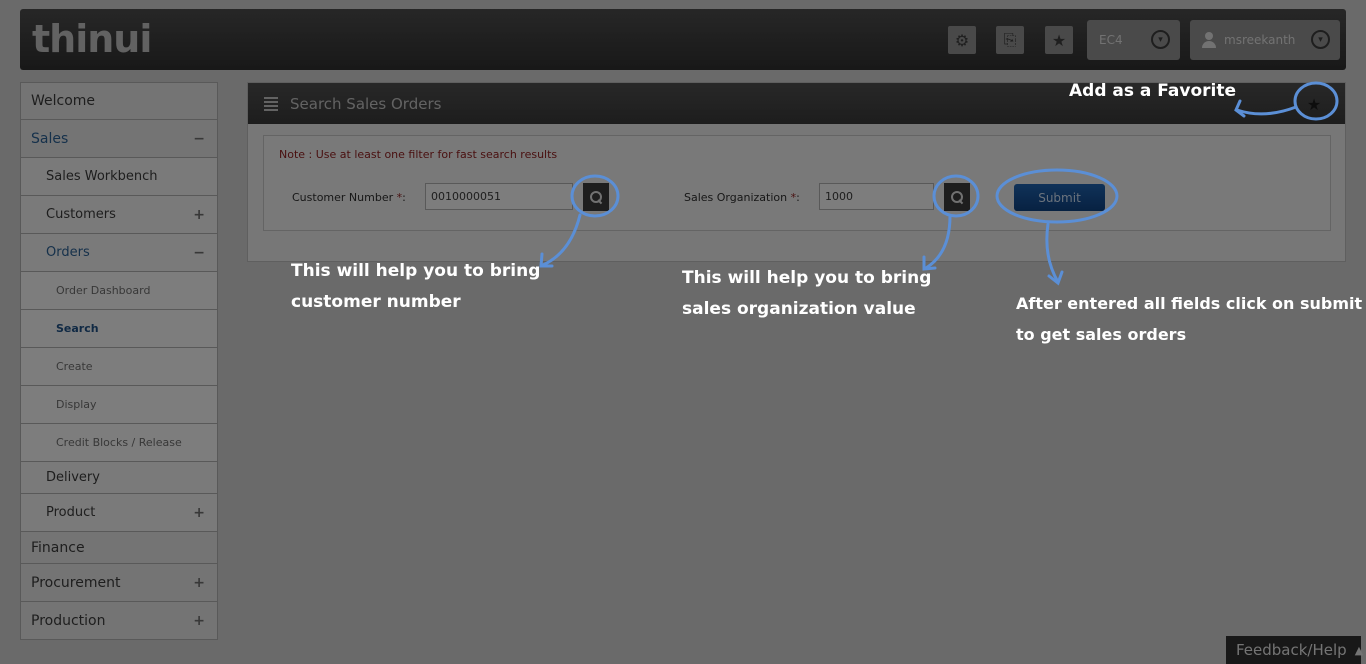 This screenshot has height=664, width=1366. Describe the element at coordinates (1153, 91) in the screenshot. I see `favorite-annotation: Add as a Favorite` at that location.